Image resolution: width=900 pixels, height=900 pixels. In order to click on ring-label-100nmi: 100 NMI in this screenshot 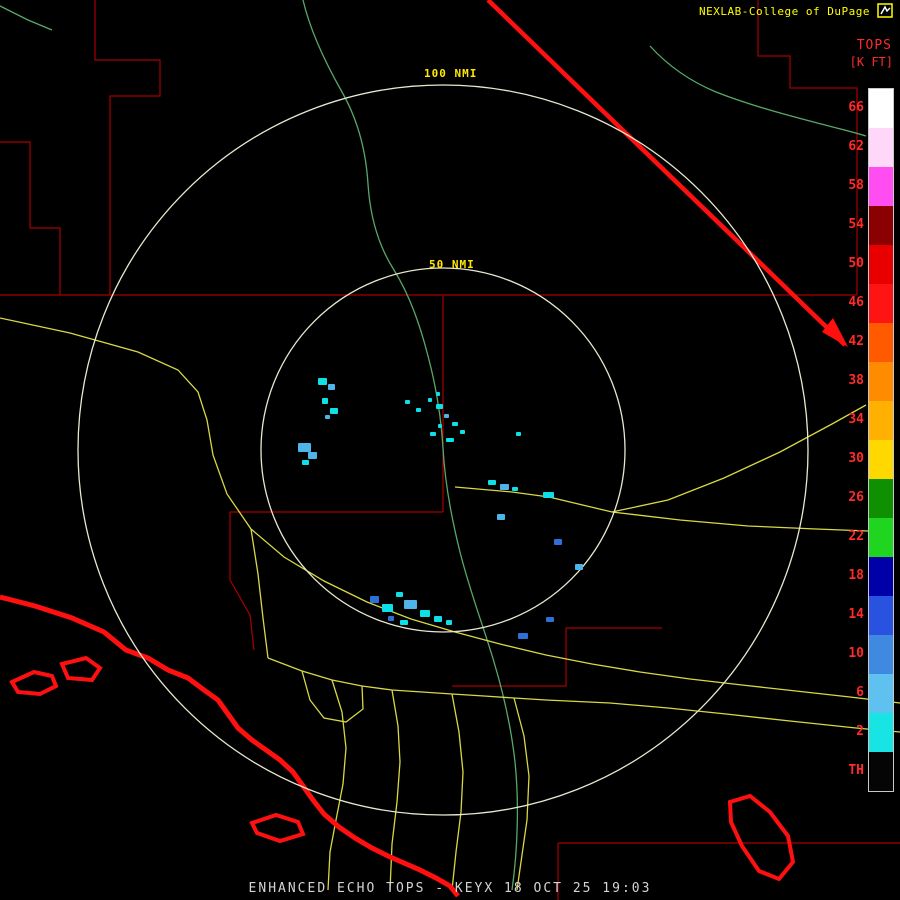, I will do `click(451, 73)`.